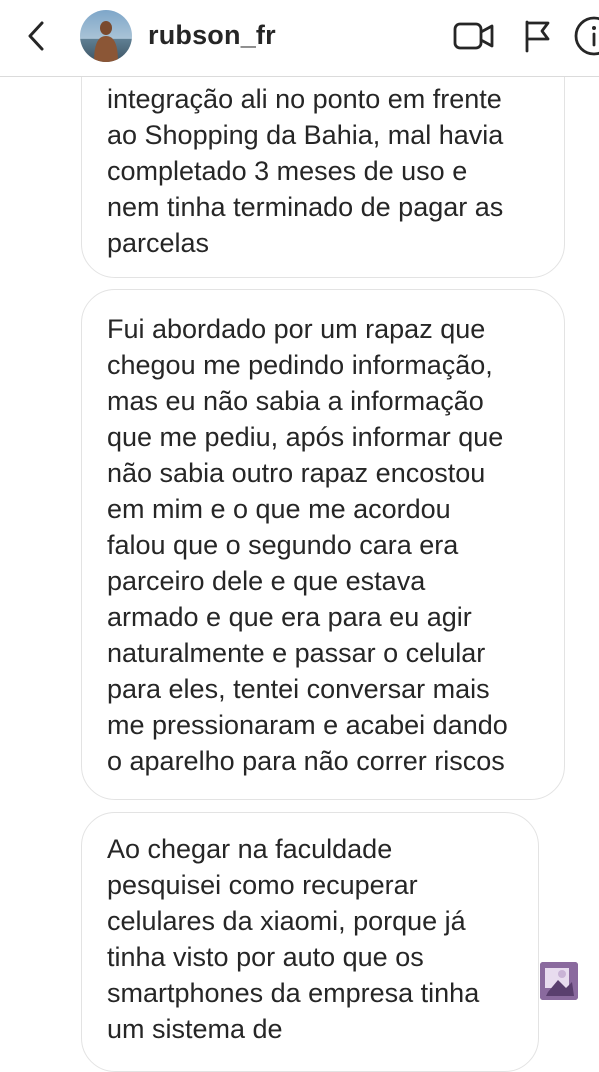 The width and height of the screenshot is (599, 1072). I want to click on chevron-left-icon, so click(36, 36).